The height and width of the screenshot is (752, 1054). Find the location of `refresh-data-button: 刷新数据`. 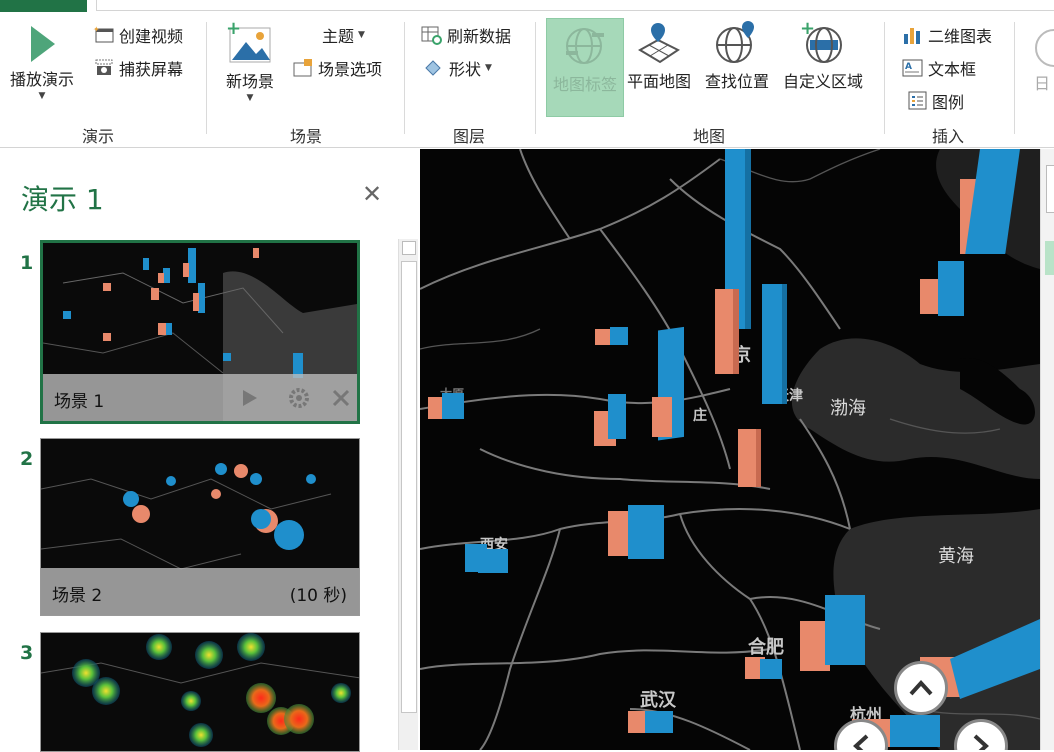

refresh-data-button: 刷新数据 is located at coordinates (466, 35).